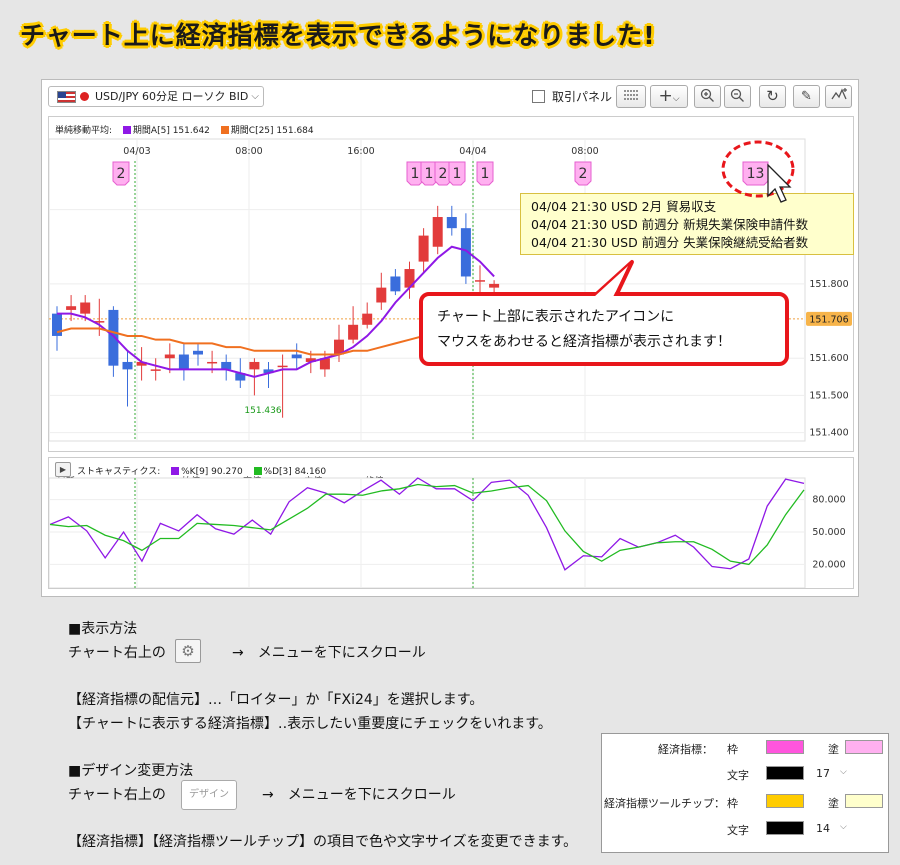 The width and height of the screenshot is (900, 865). Describe the element at coordinates (732, 803) in the screenshot. I see `tooltip-frame-label: 枠` at that location.